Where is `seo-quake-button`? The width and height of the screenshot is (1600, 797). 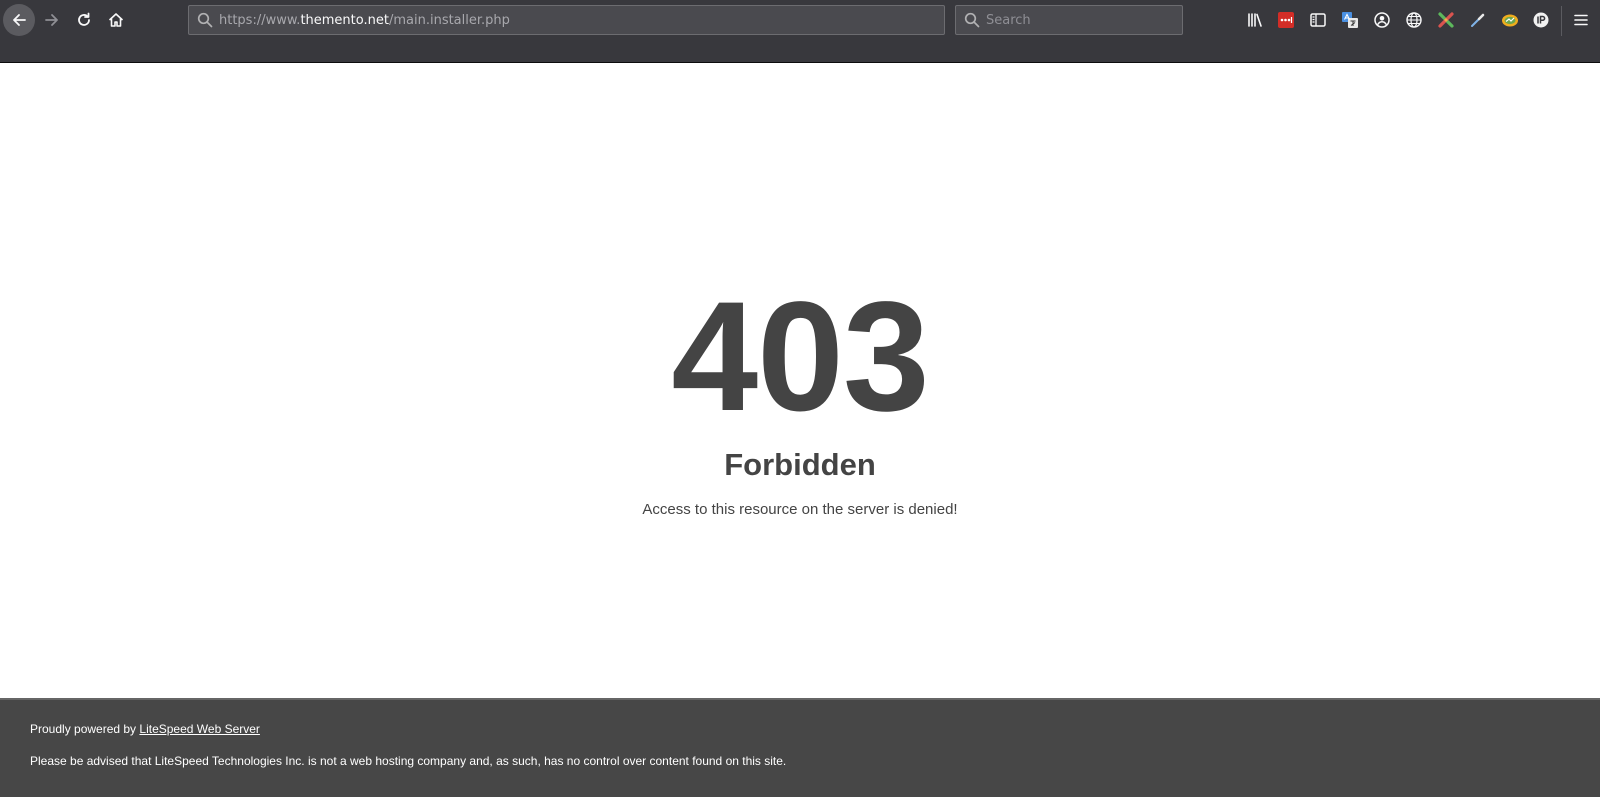
seo-quake-button is located at coordinates (1510, 20).